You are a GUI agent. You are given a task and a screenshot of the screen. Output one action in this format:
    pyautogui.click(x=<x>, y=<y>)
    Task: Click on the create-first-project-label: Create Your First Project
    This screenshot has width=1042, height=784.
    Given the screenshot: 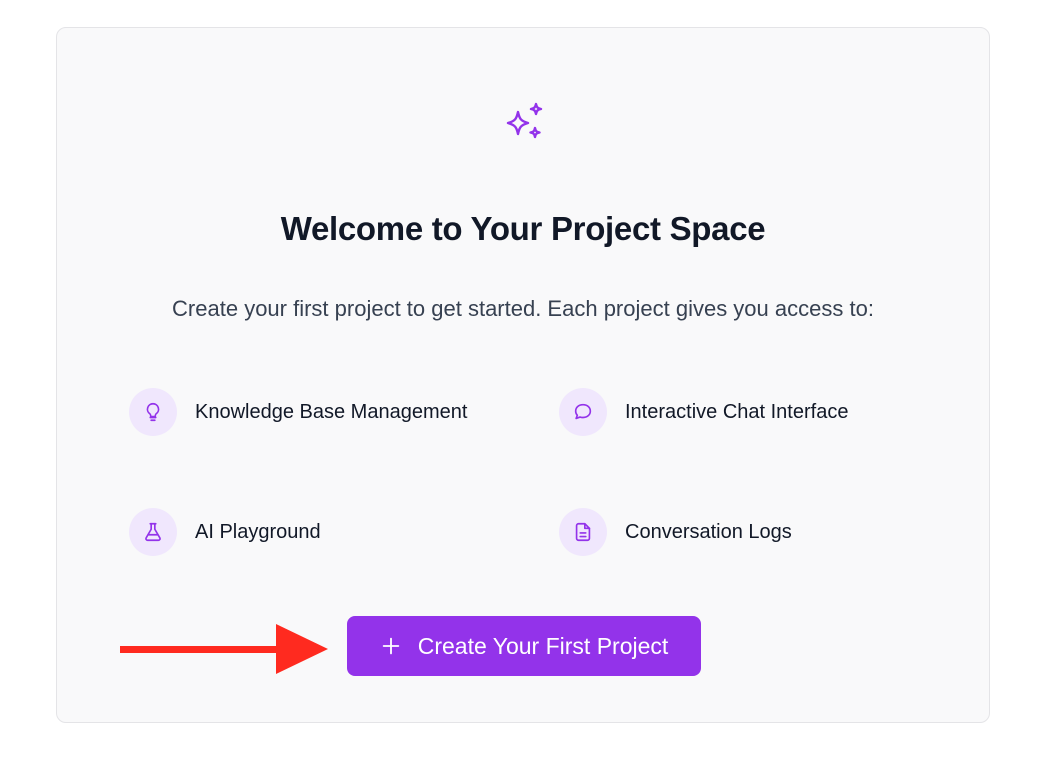 What is the action you would take?
    pyautogui.click(x=543, y=645)
    